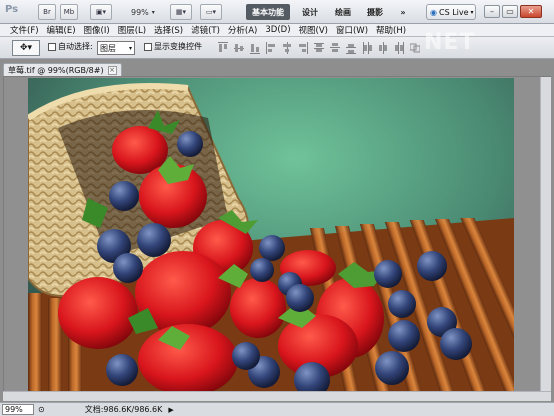  I want to click on minimize-icon: –, so click(492, 11).